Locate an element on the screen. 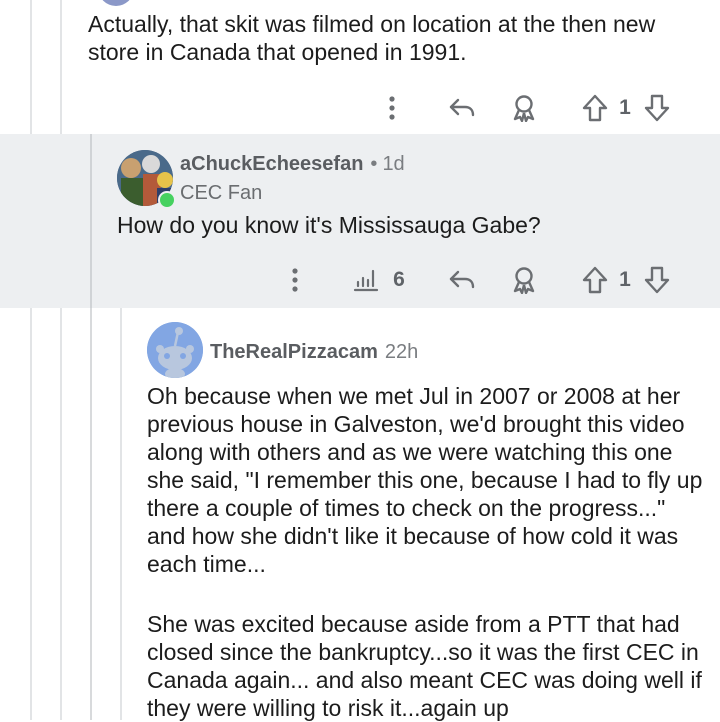 Image resolution: width=720 pixels, height=722 pixels. comment-header: TheRealPizzacam 22h is located at coordinates (314, 352).